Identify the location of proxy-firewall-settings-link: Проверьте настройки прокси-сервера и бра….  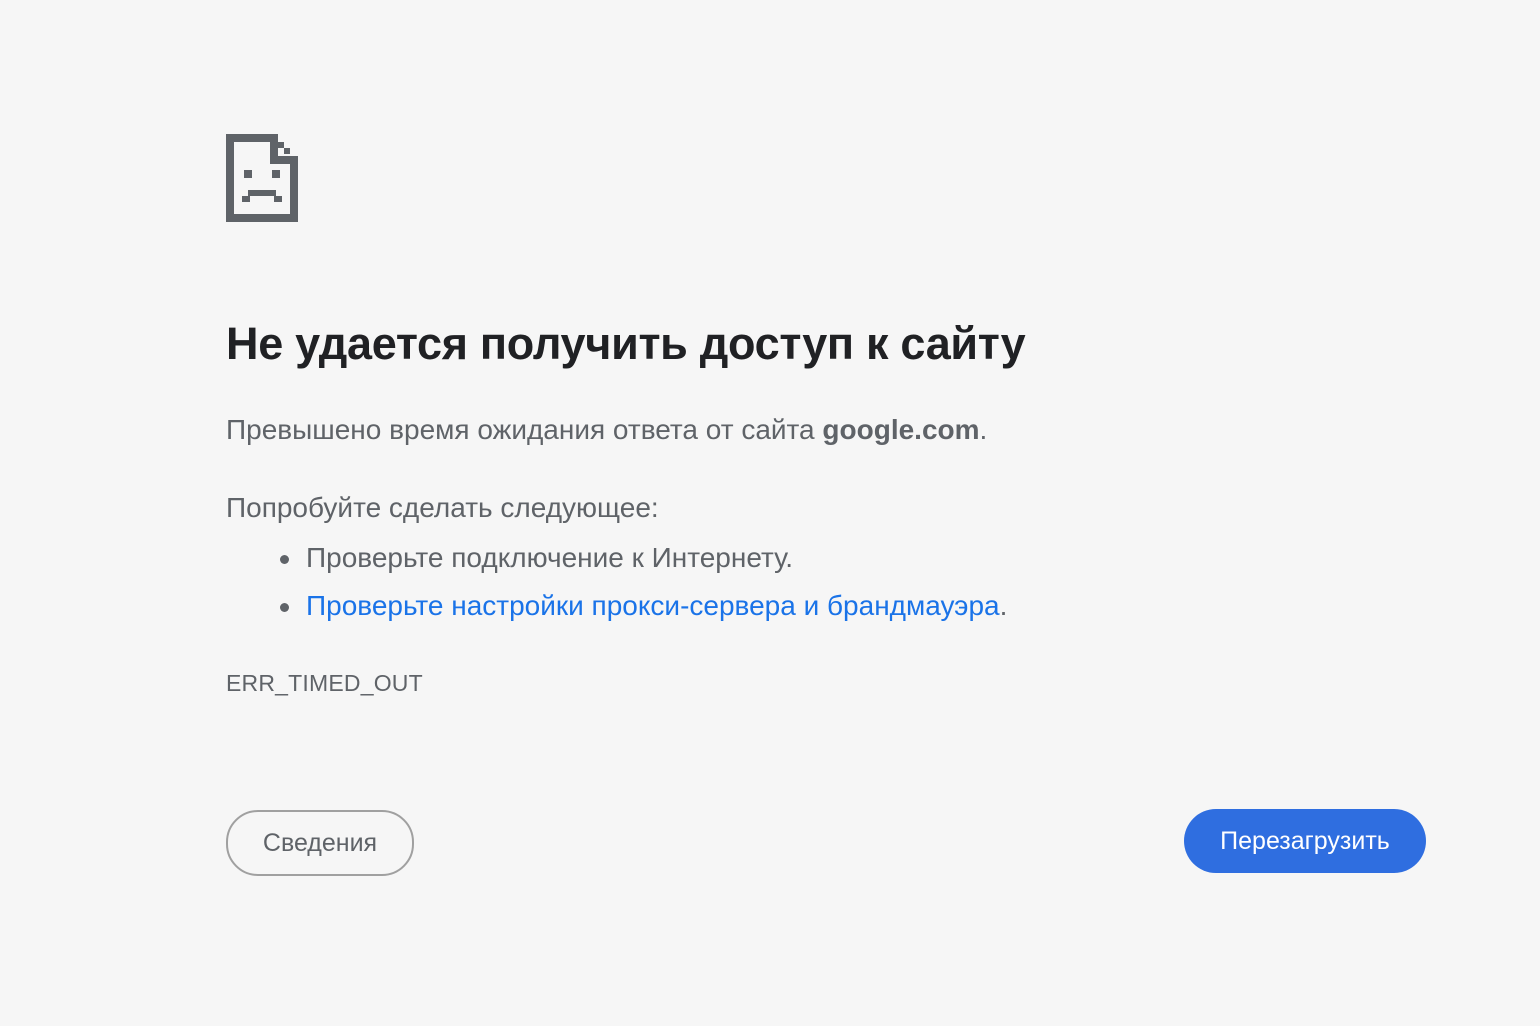
(653, 605).